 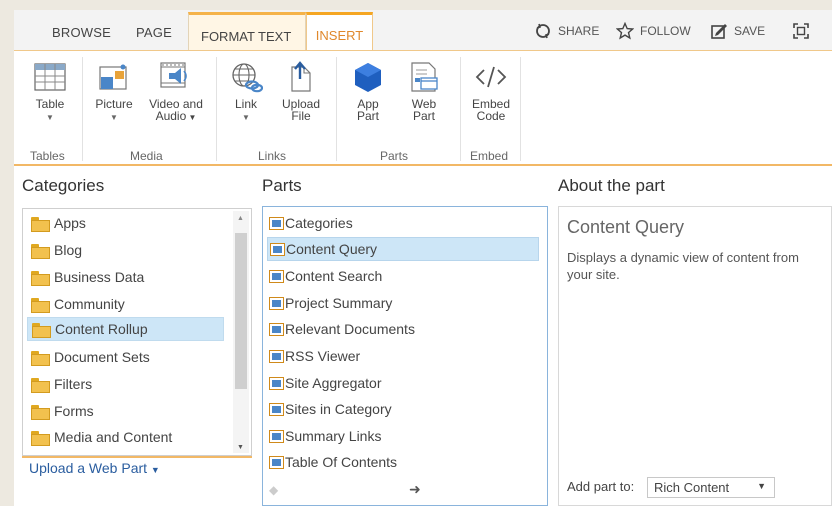 What do you see at coordinates (350, 329) in the screenshot?
I see `part-label: Relevant Documents` at bounding box center [350, 329].